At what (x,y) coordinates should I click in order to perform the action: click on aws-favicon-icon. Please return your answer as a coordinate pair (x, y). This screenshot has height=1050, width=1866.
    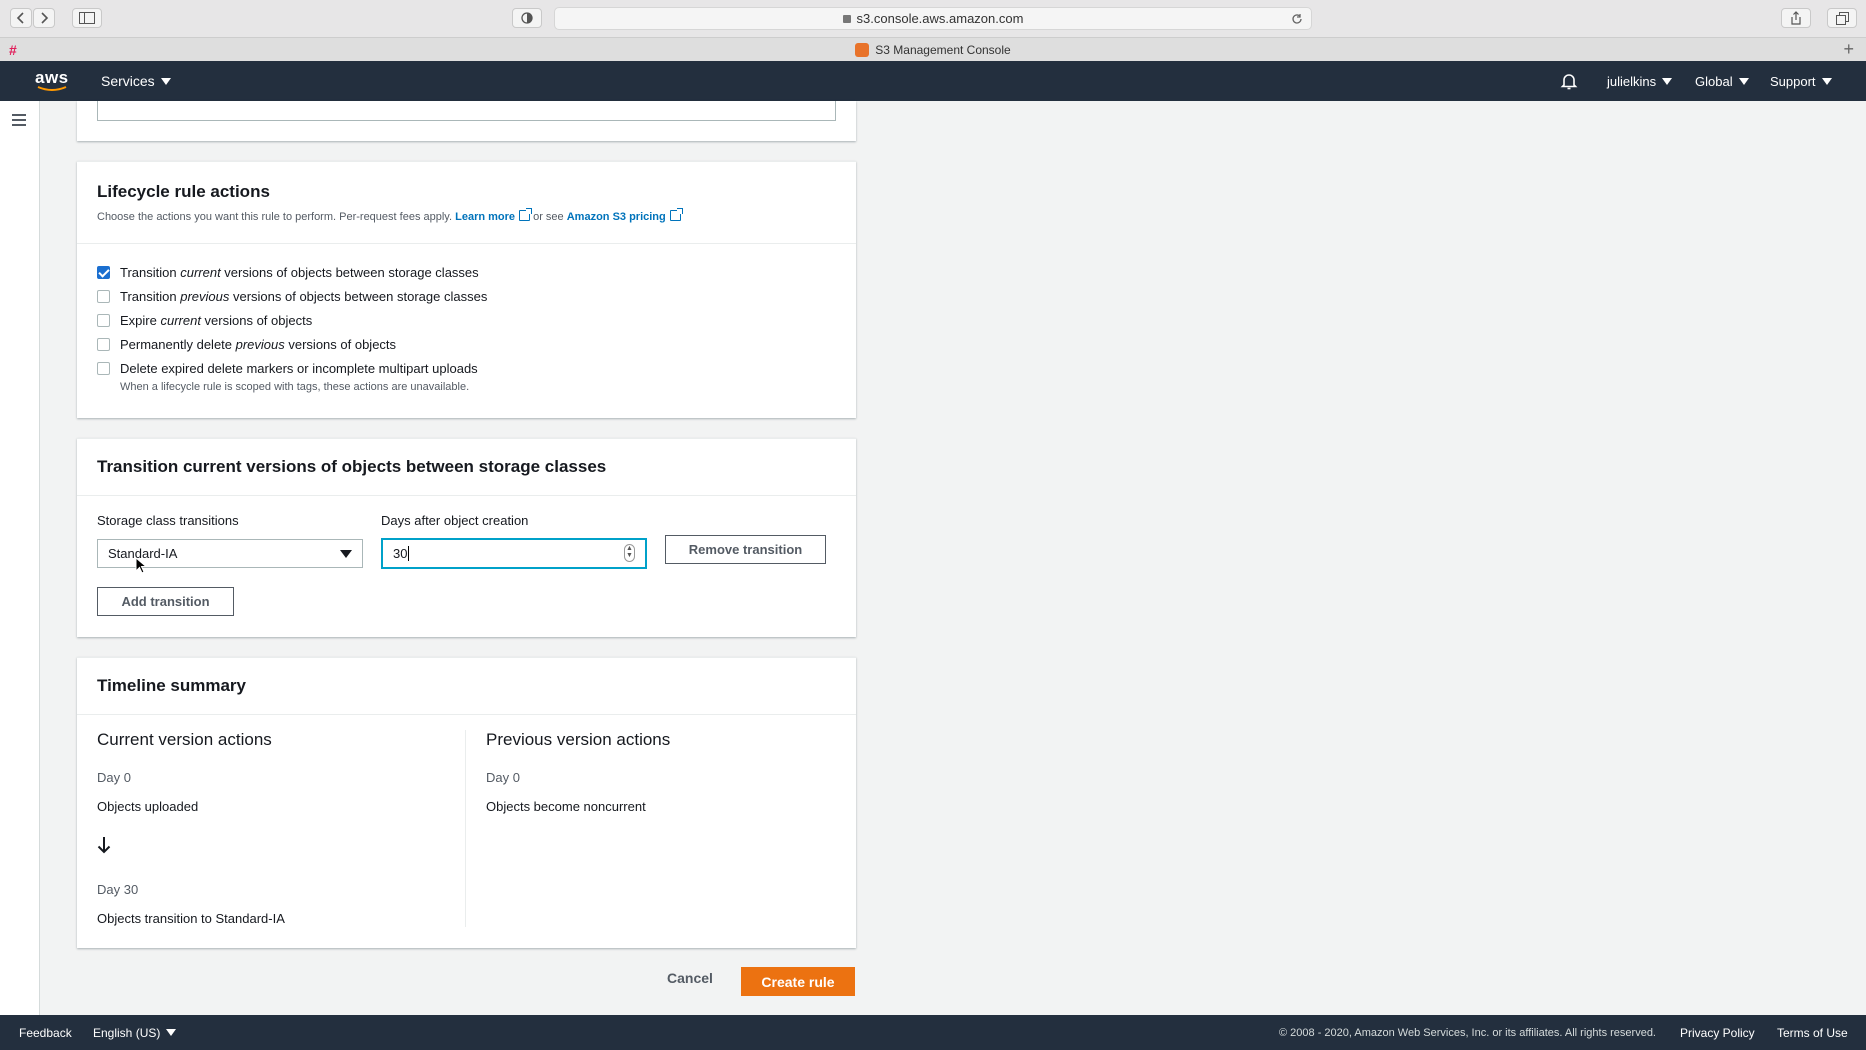
    Looking at the image, I should click on (862, 49).